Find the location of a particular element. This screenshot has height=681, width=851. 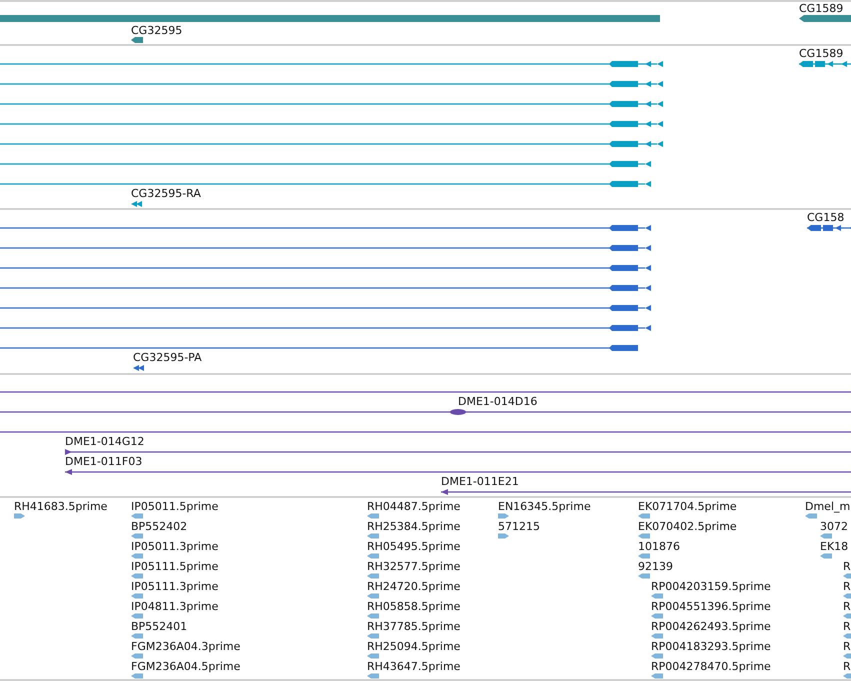

feature-label: RH24720.5prime is located at coordinates (413, 586).